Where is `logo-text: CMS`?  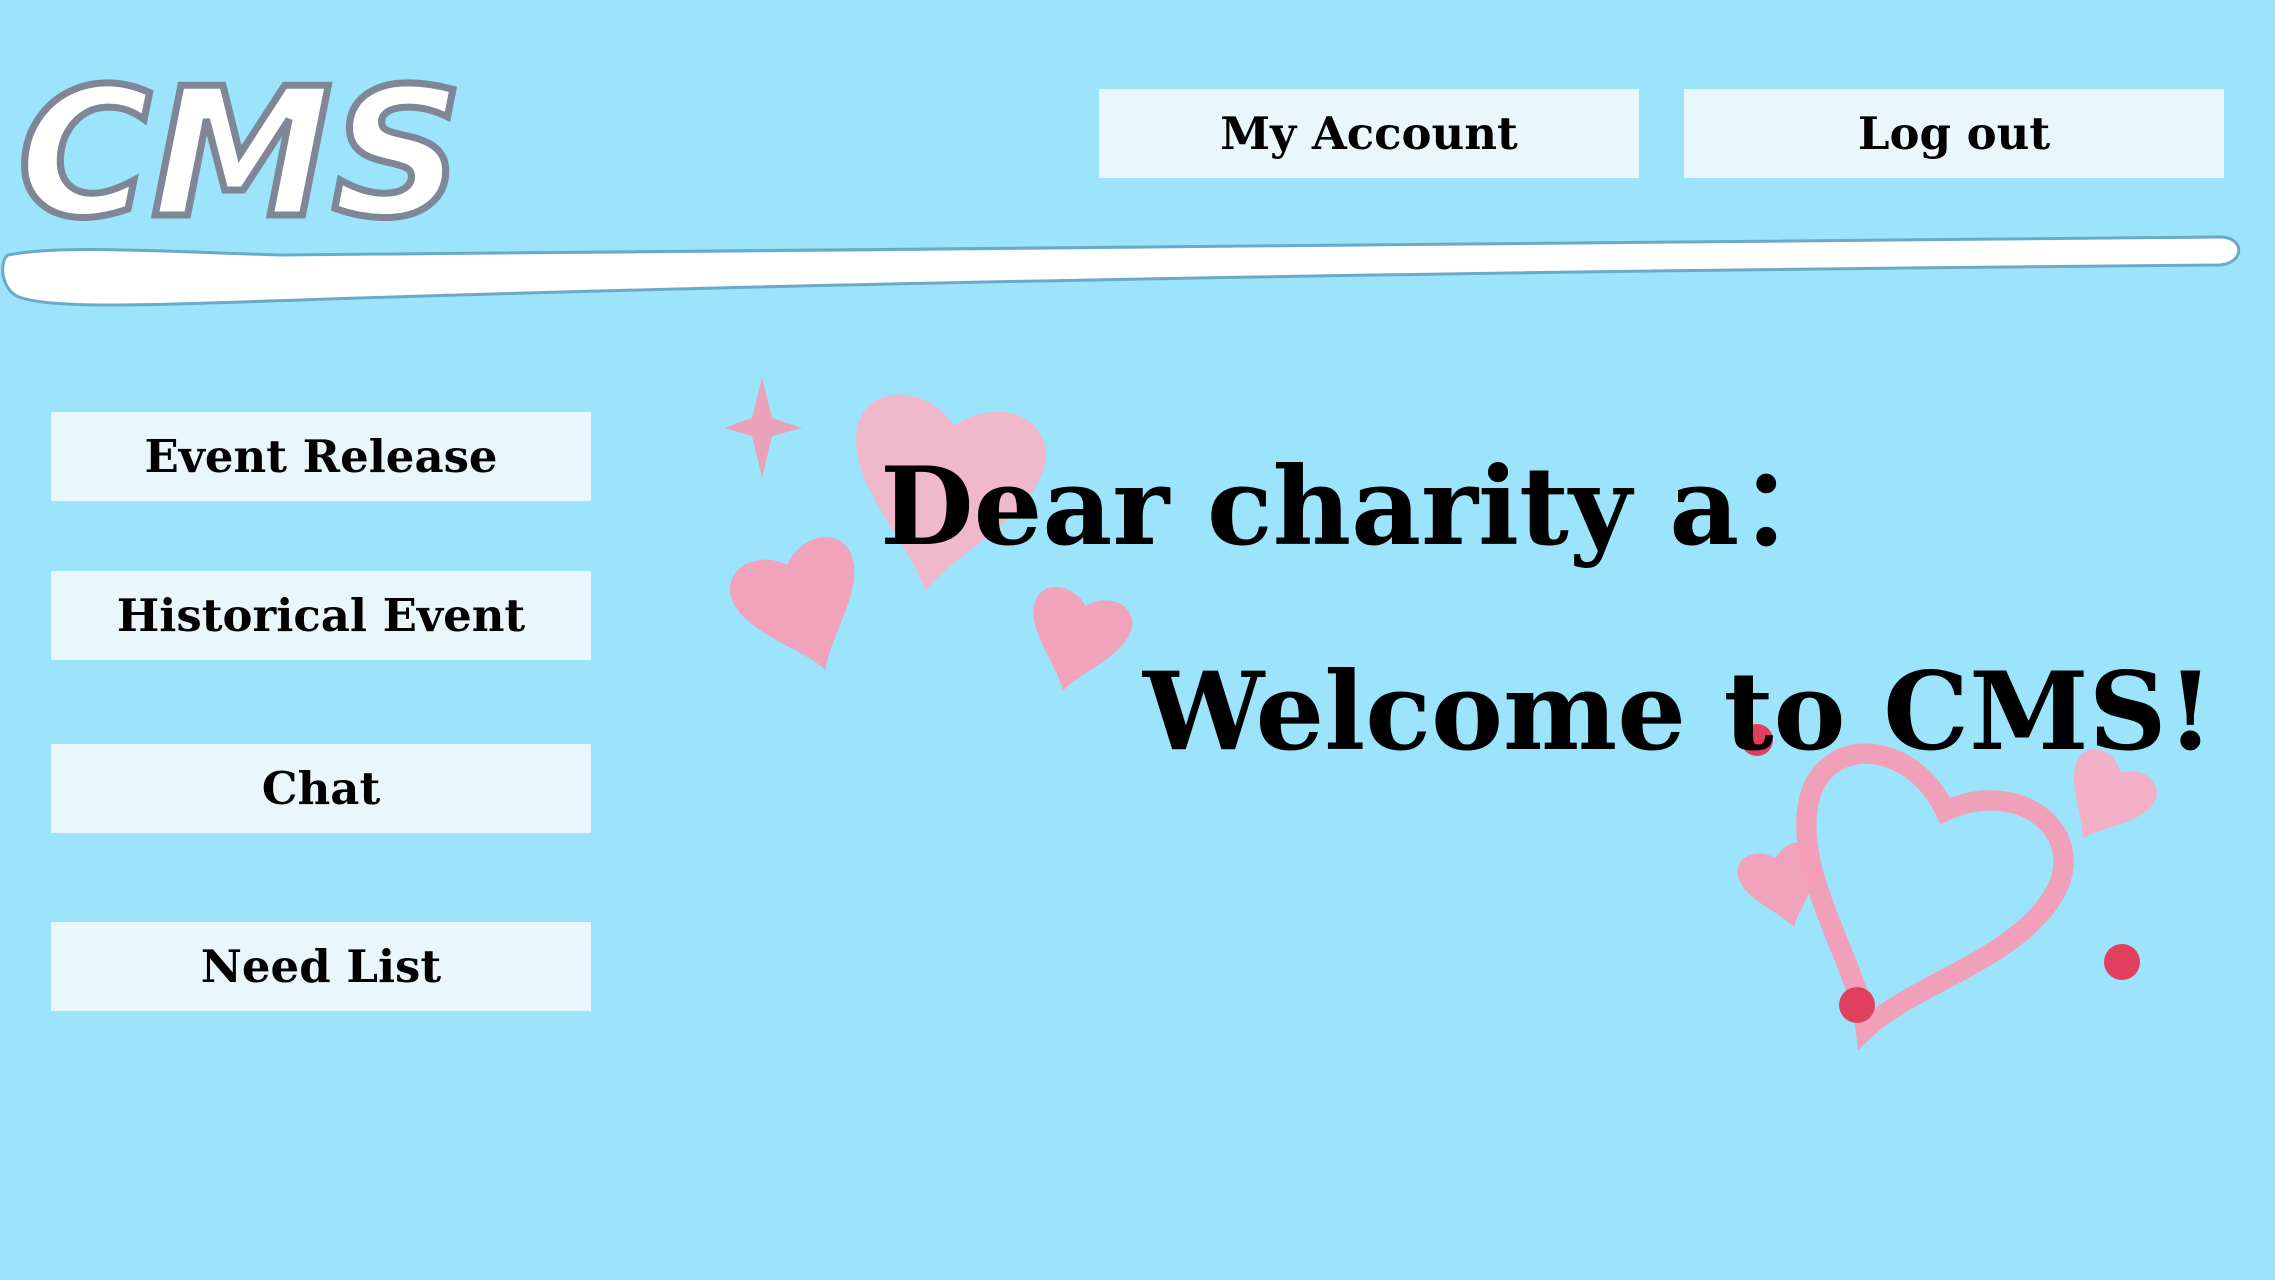 logo-text: CMS is located at coordinates (240, 145).